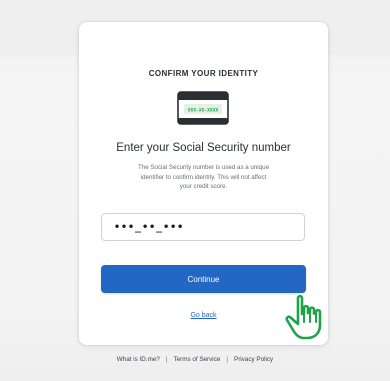 Image resolution: width=390 pixels, height=381 pixels. Describe the element at coordinates (253, 359) in the screenshot. I see `footer-link-privacy: Privacy Policy` at that location.